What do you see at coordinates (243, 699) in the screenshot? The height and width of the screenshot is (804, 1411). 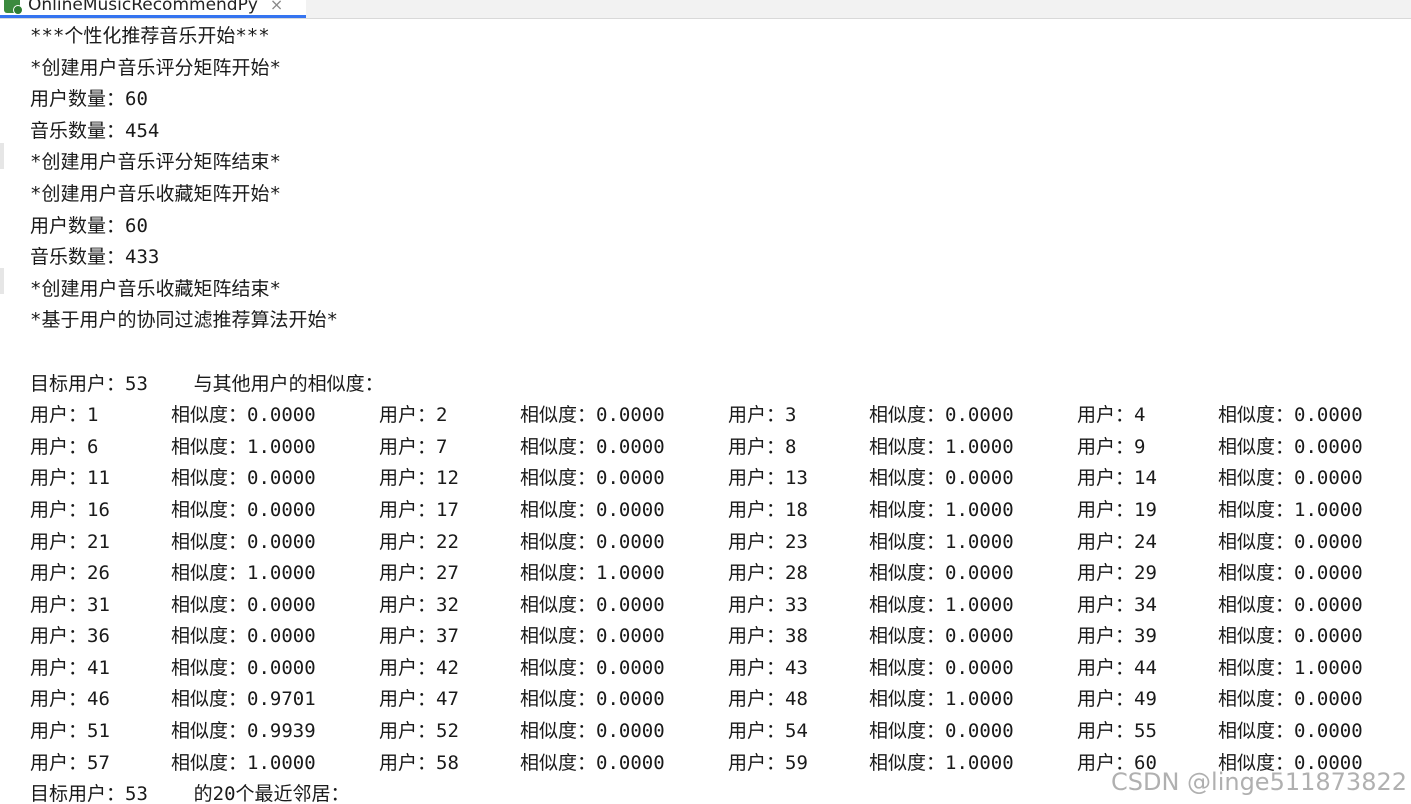 I see `similarity-value-cell: 相似度：0.9701` at bounding box center [243, 699].